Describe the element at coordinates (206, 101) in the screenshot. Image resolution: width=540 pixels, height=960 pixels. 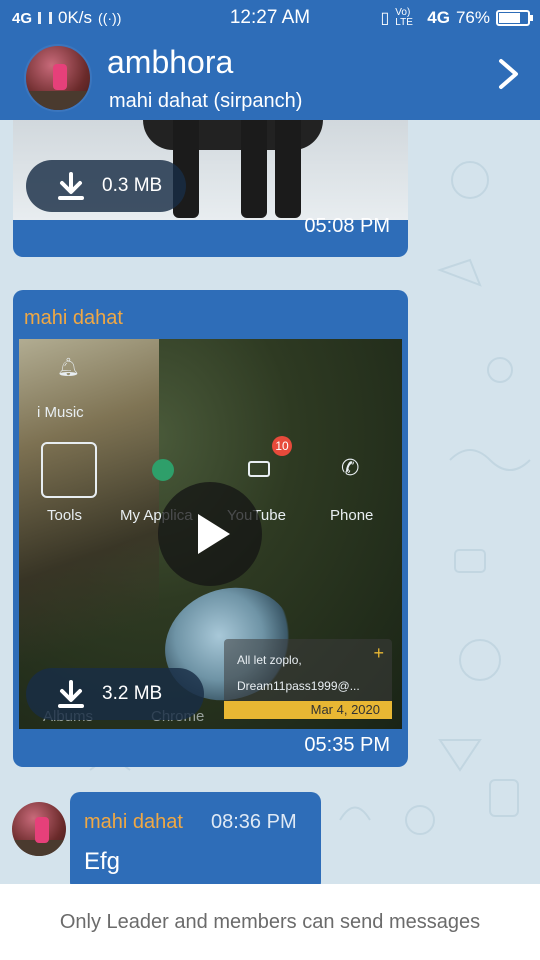
I see `group-subtitle: mahi dahat (sirpanch)` at that location.